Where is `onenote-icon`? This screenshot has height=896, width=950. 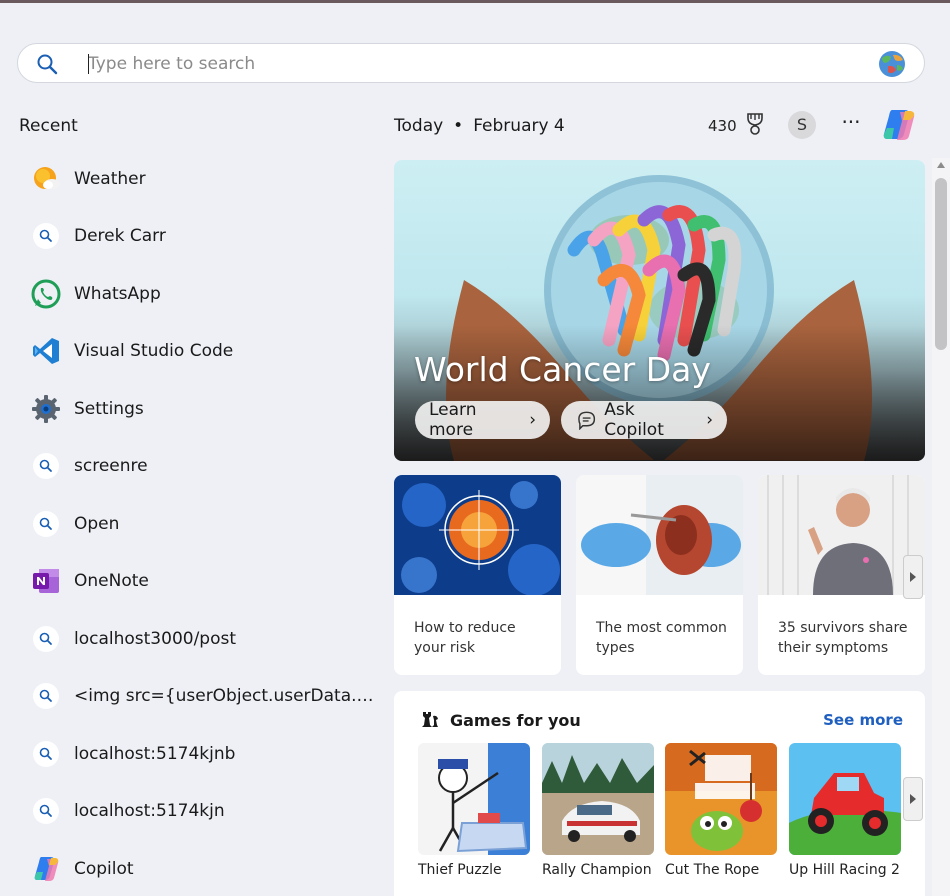
onenote-icon is located at coordinates (46, 581).